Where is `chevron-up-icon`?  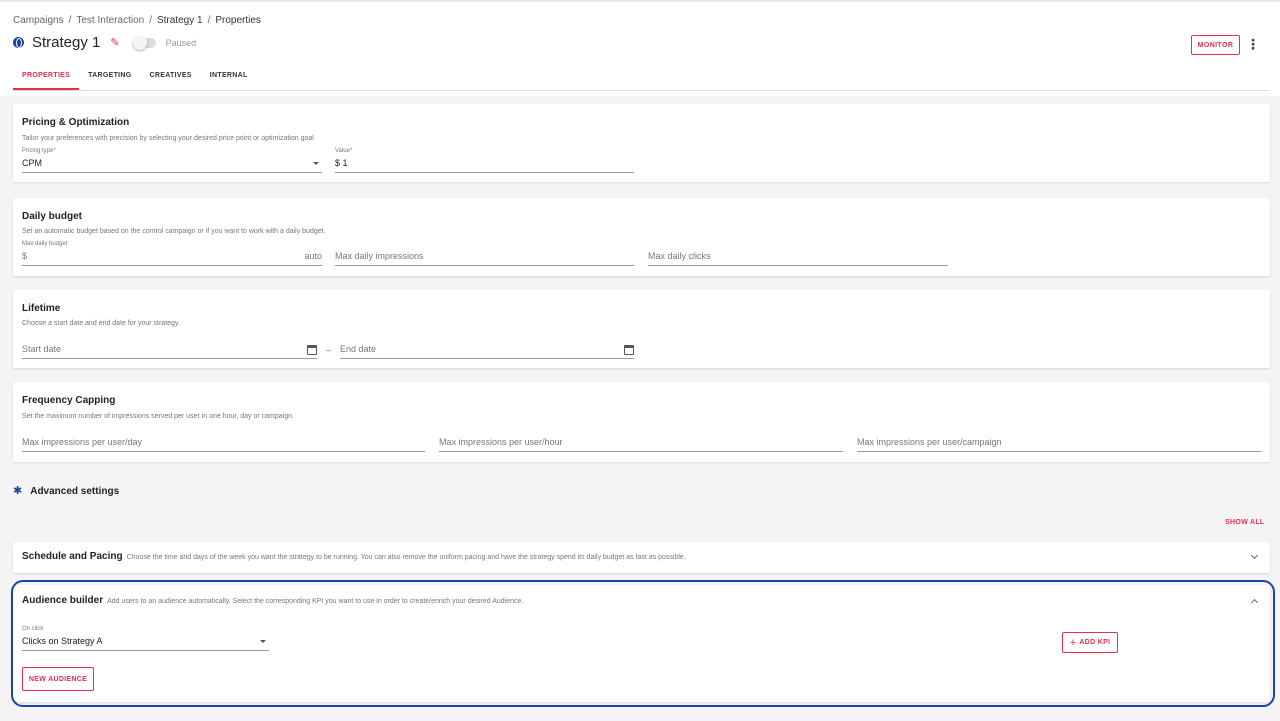
chevron-up-icon is located at coordinates (1254, 602).